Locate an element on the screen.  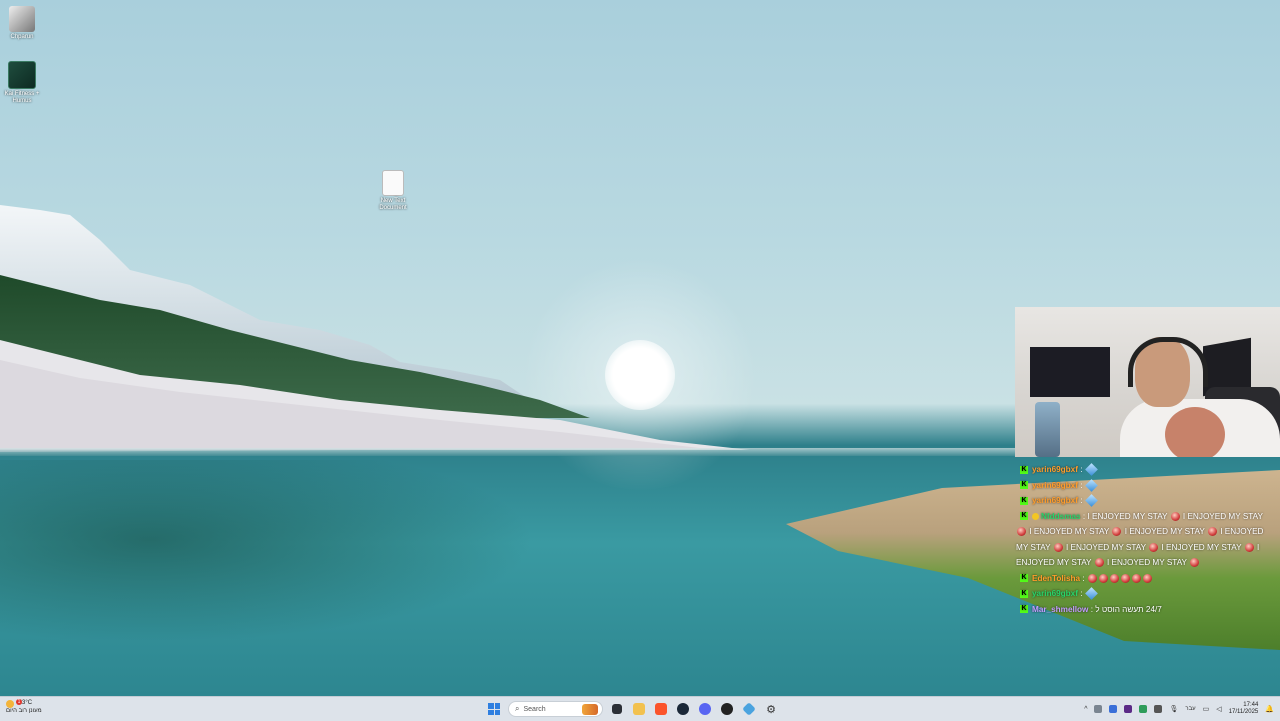
discord-icon is located at coordinates (705, 709).